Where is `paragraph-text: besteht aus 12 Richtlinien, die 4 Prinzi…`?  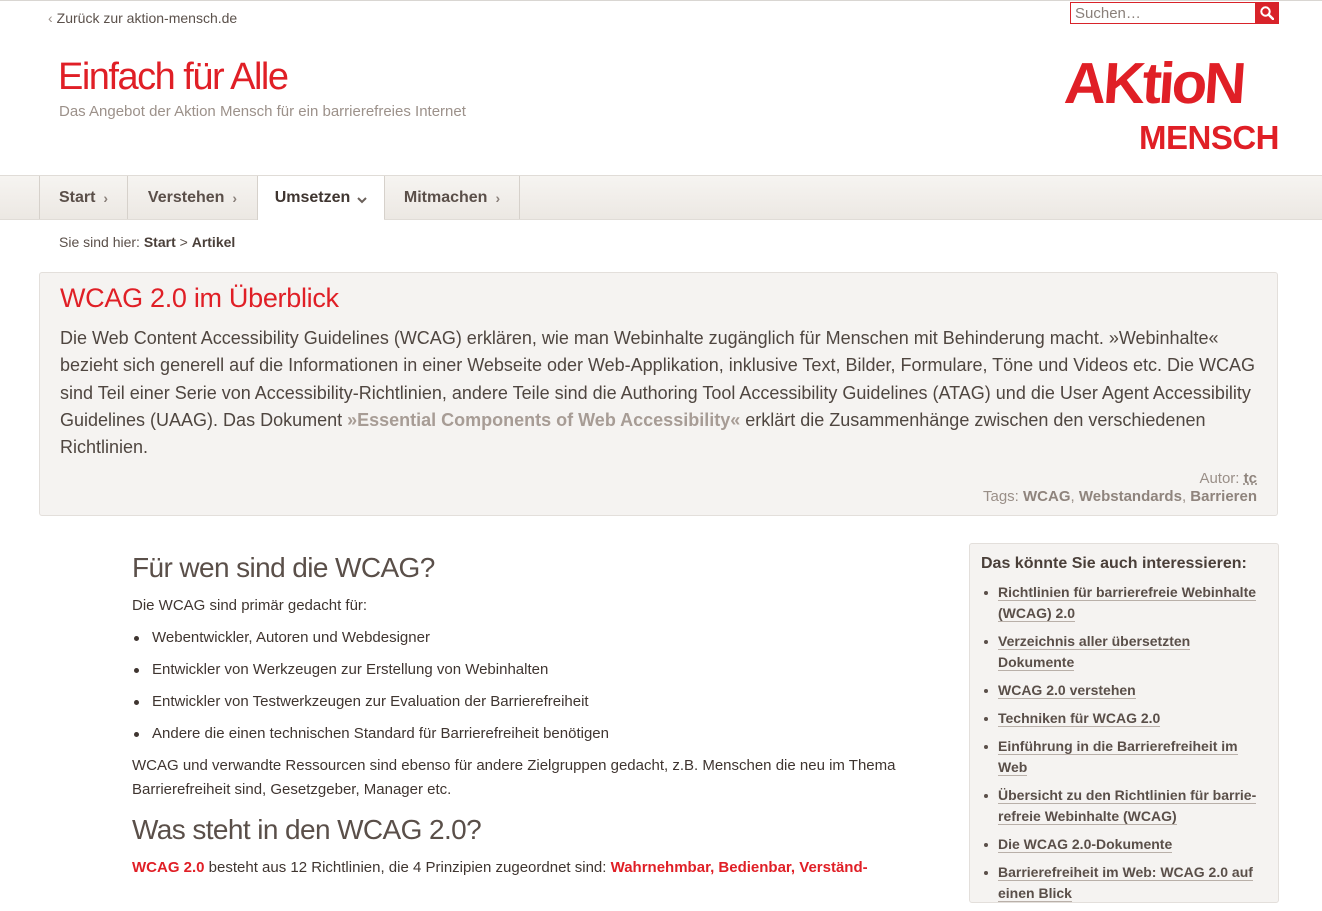
paragraph-text: besteht aus 12 Richtlinien, die 4 Prinzi… is located at coordinates (407, 867).